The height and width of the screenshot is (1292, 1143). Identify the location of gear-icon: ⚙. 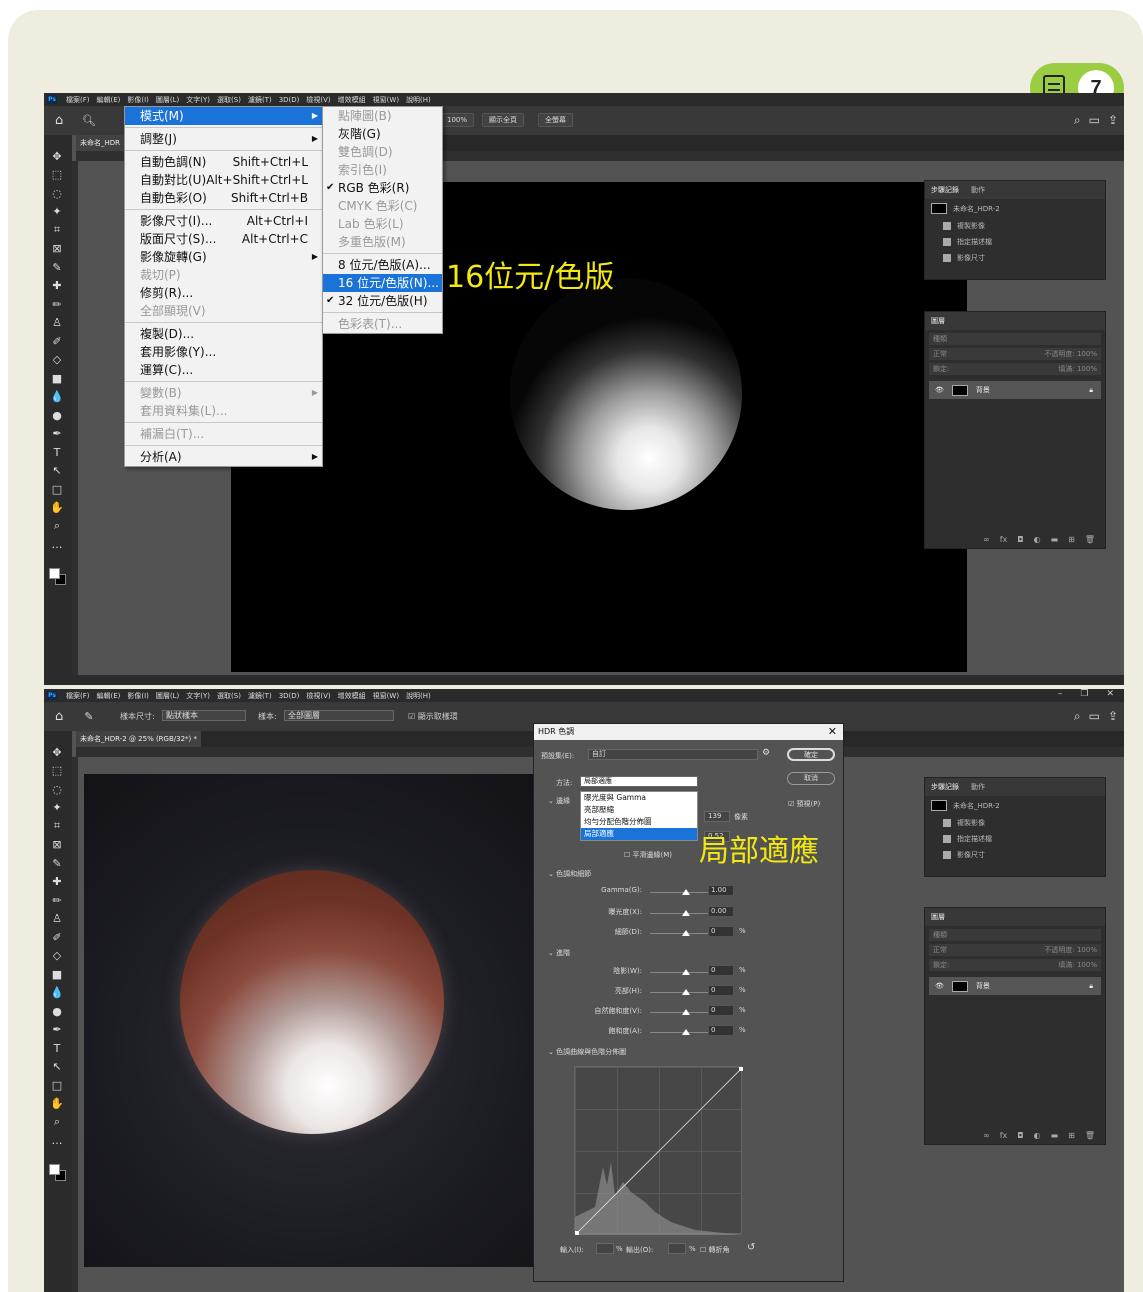
(766, 753).